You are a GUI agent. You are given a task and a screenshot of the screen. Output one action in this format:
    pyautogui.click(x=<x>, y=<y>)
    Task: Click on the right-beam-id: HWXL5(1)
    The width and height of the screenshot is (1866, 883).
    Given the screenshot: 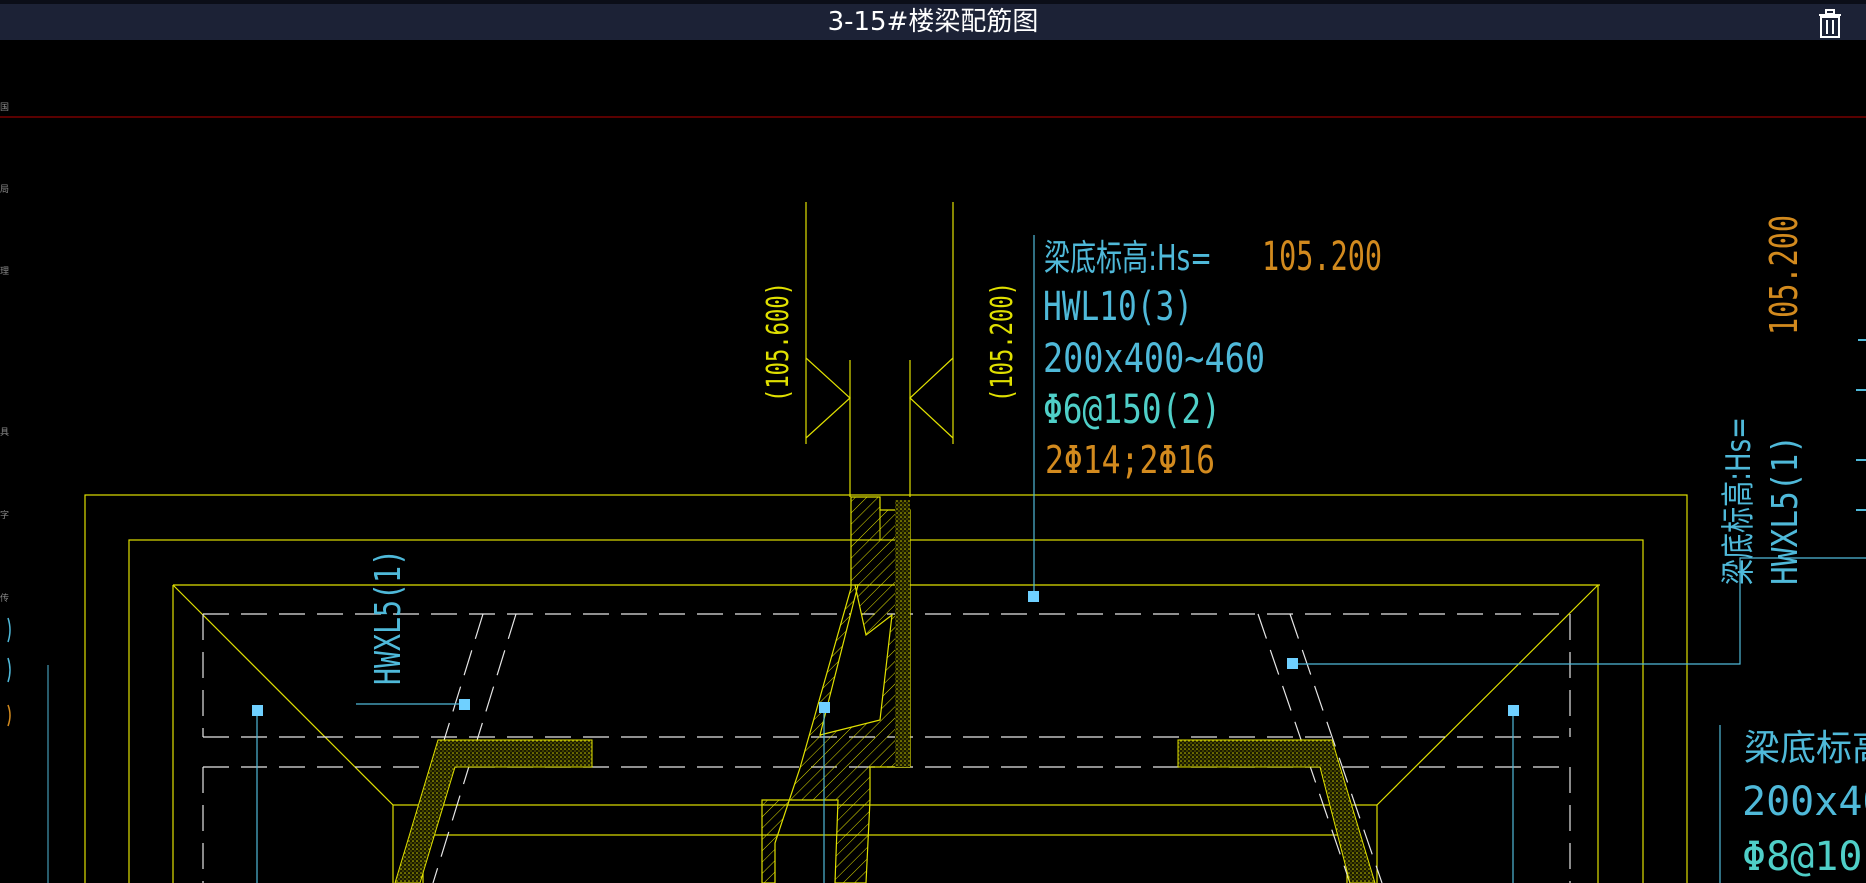 What is the action you would take?
    pyautogui.click(x=1785, y=510)
    